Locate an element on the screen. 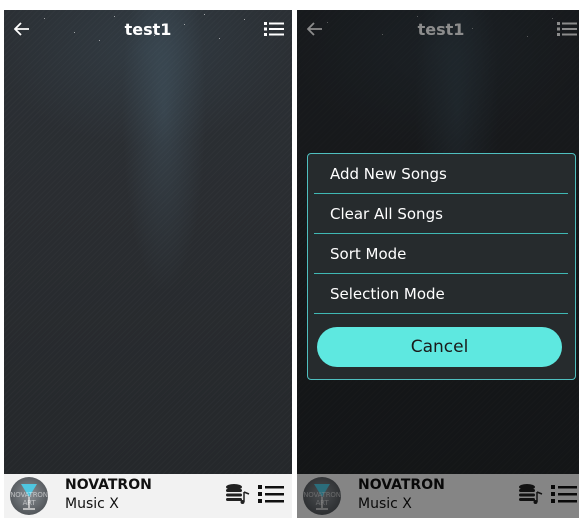 The width and height of the screenshot is (579, 518). menu-item-label: Selection Mode is located at coordinates (387, 293).